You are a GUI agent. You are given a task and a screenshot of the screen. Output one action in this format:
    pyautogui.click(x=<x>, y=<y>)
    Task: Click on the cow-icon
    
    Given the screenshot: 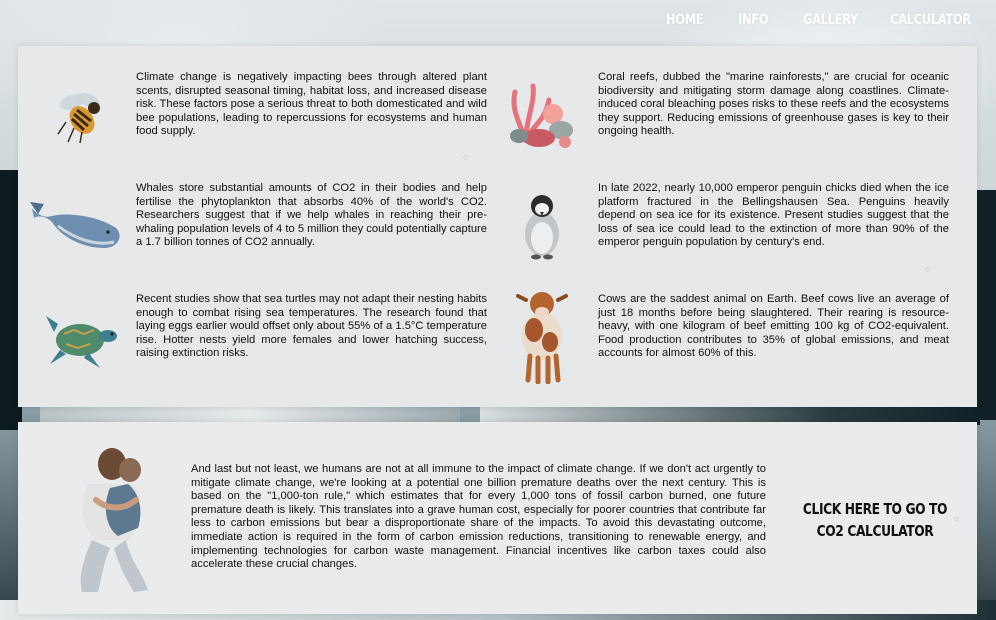 What is the action you would take?
    pyautogui.click(x=542, y=338)
    